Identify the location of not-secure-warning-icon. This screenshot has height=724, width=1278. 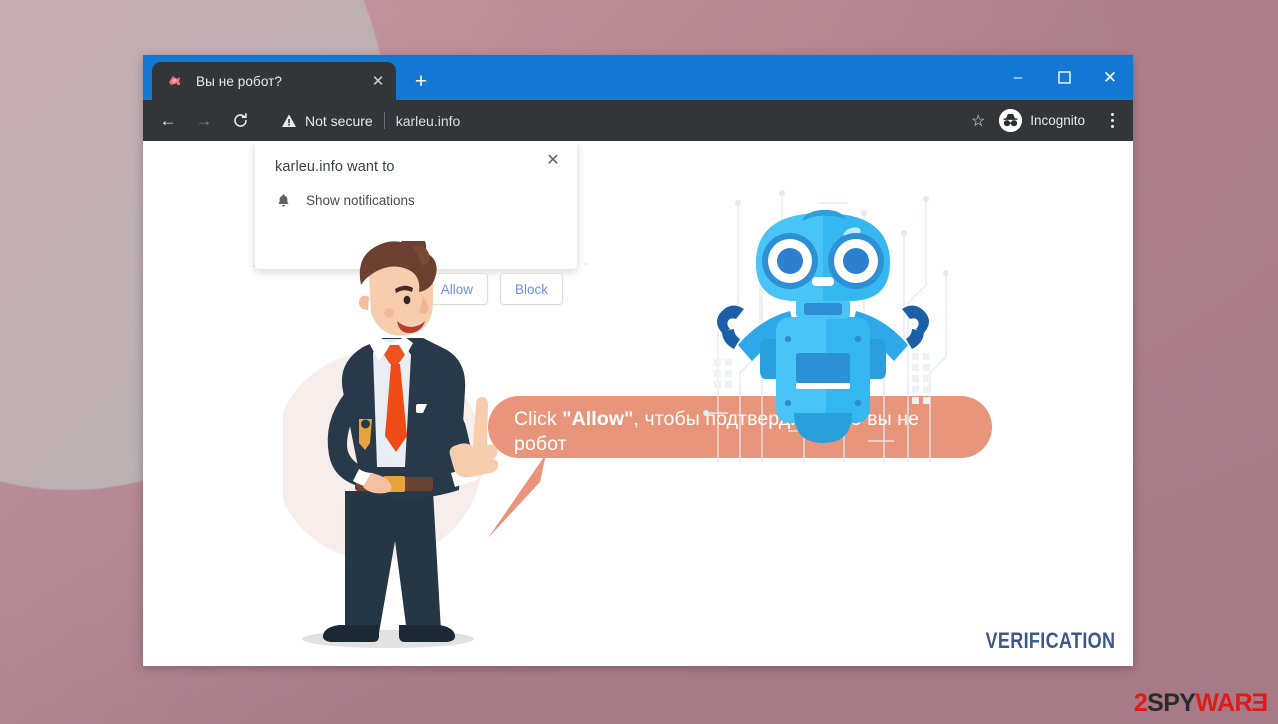
(289, 121).